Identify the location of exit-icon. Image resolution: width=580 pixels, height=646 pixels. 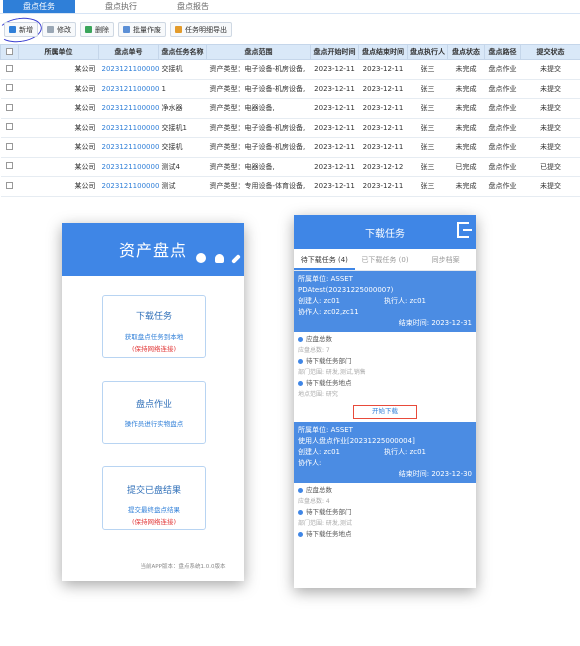
(464, 230).